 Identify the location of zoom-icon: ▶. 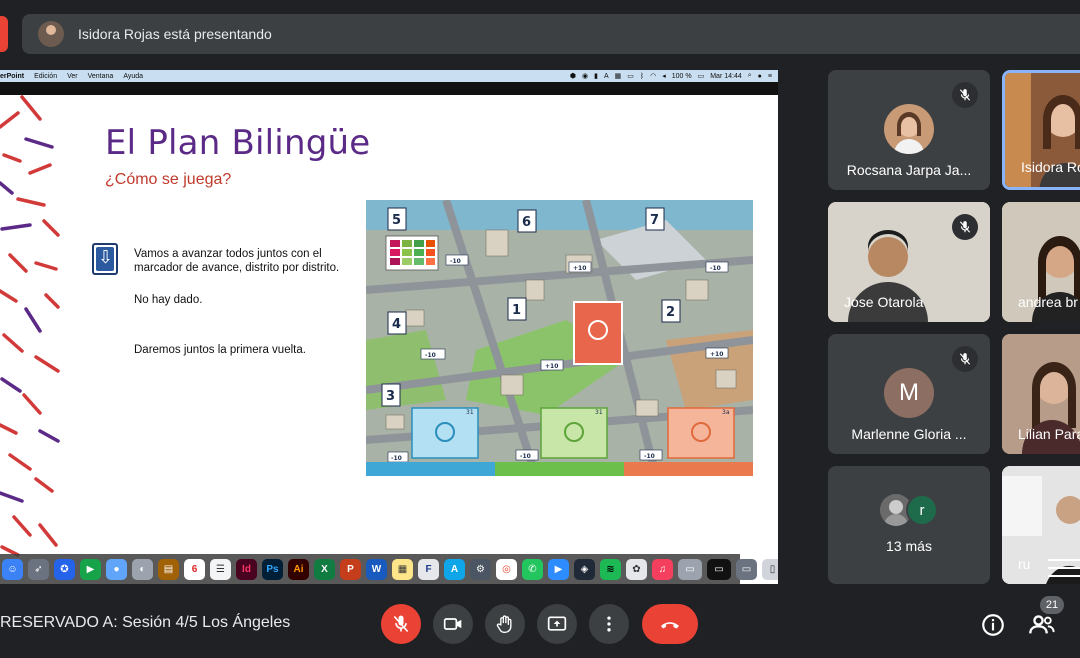
(558, 569).